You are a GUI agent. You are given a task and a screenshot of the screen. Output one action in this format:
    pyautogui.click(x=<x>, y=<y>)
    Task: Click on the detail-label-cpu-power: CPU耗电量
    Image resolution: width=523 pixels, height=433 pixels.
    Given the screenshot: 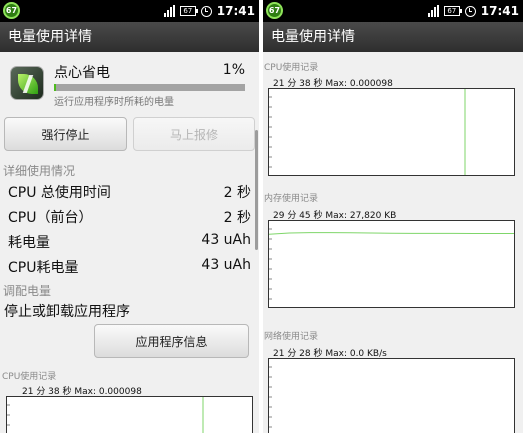 What is the action you would take?
    pyautogui.click(x=43, y=268)
    